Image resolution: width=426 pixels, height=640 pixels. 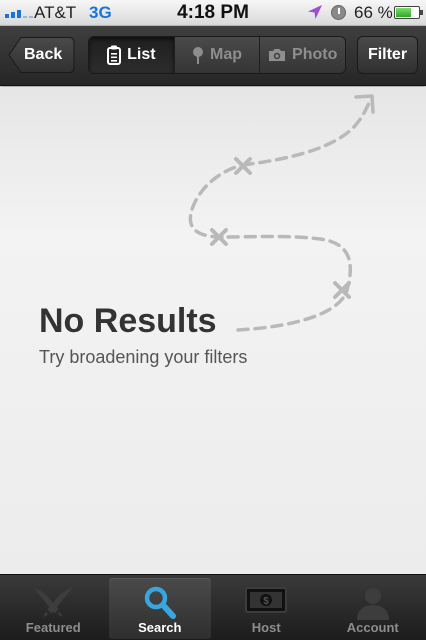 What do you see at coordinates (198, 55) in the screenshot?
I see `map-pin-icon` at bounding box center [198, 55].